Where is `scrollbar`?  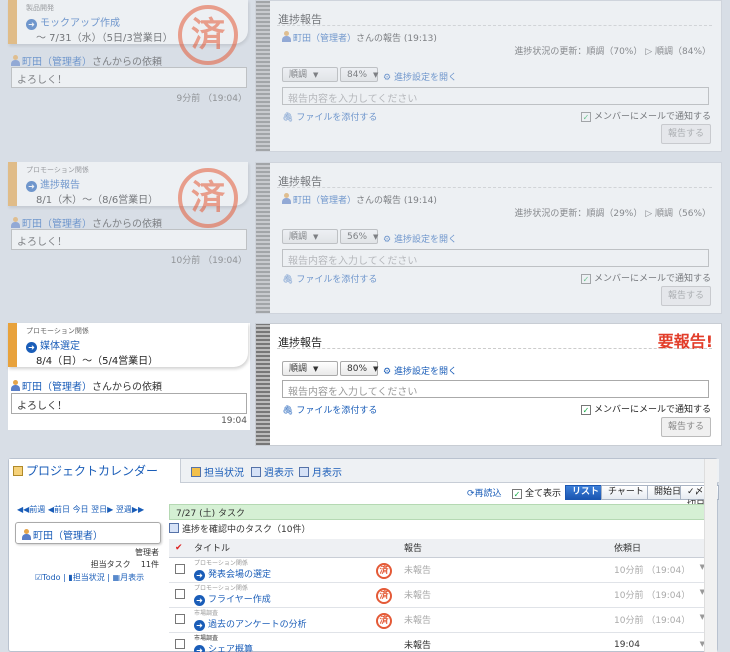 scrollbar is located at coordinates (710, 555).